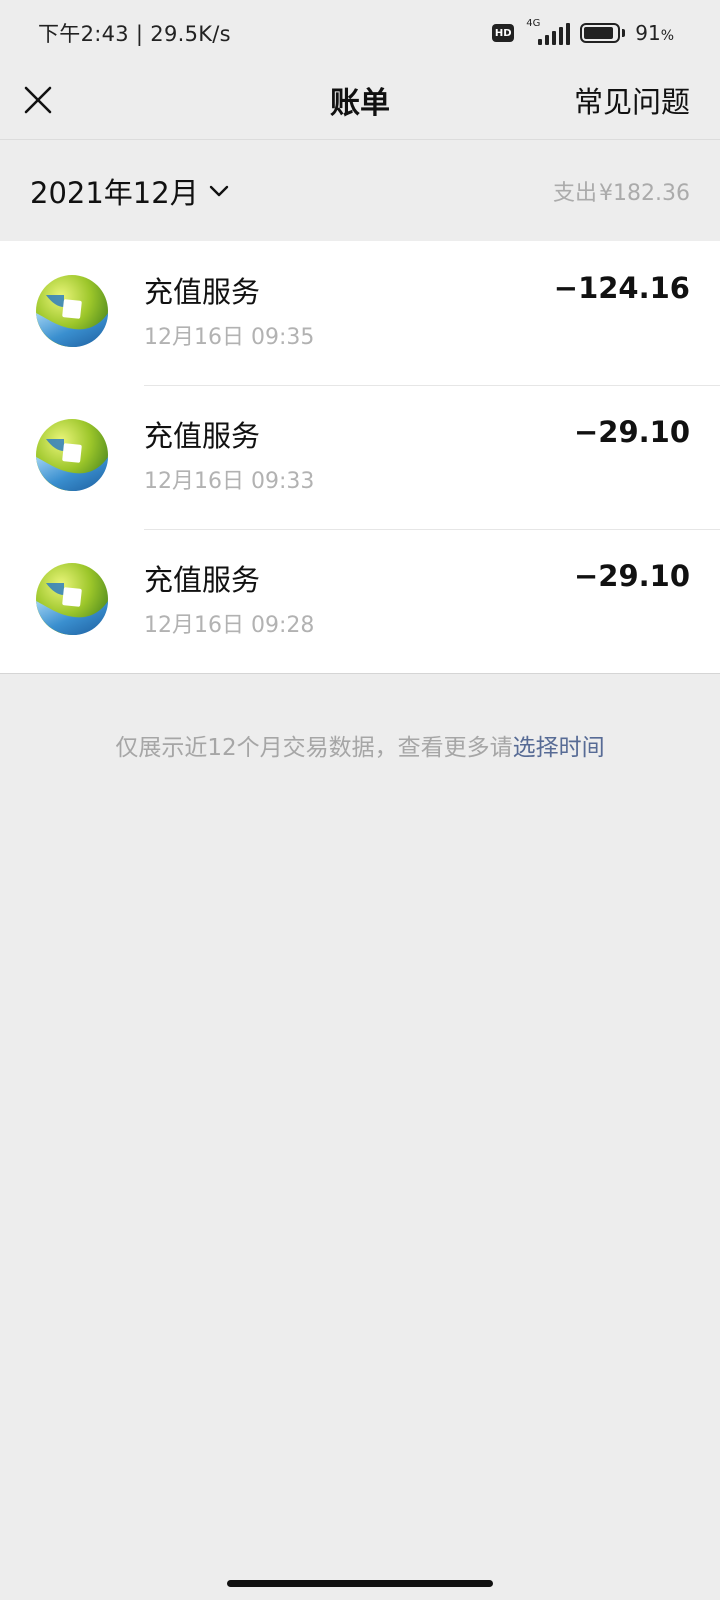  I want to click on close-icon, so click(38, 100).